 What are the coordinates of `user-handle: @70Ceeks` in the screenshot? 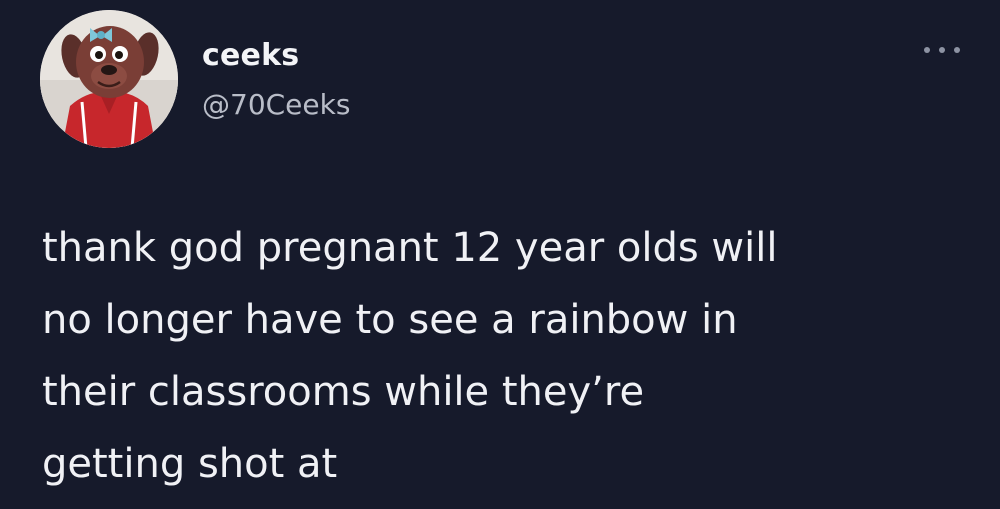 It's located at (276, 104).